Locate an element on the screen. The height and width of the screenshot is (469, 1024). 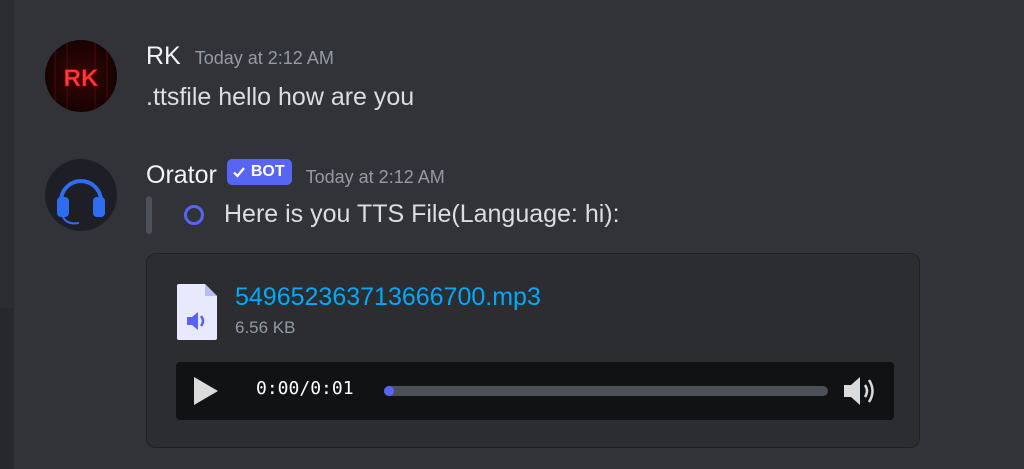
audio-file-icon is located at coordinates (197, 314).